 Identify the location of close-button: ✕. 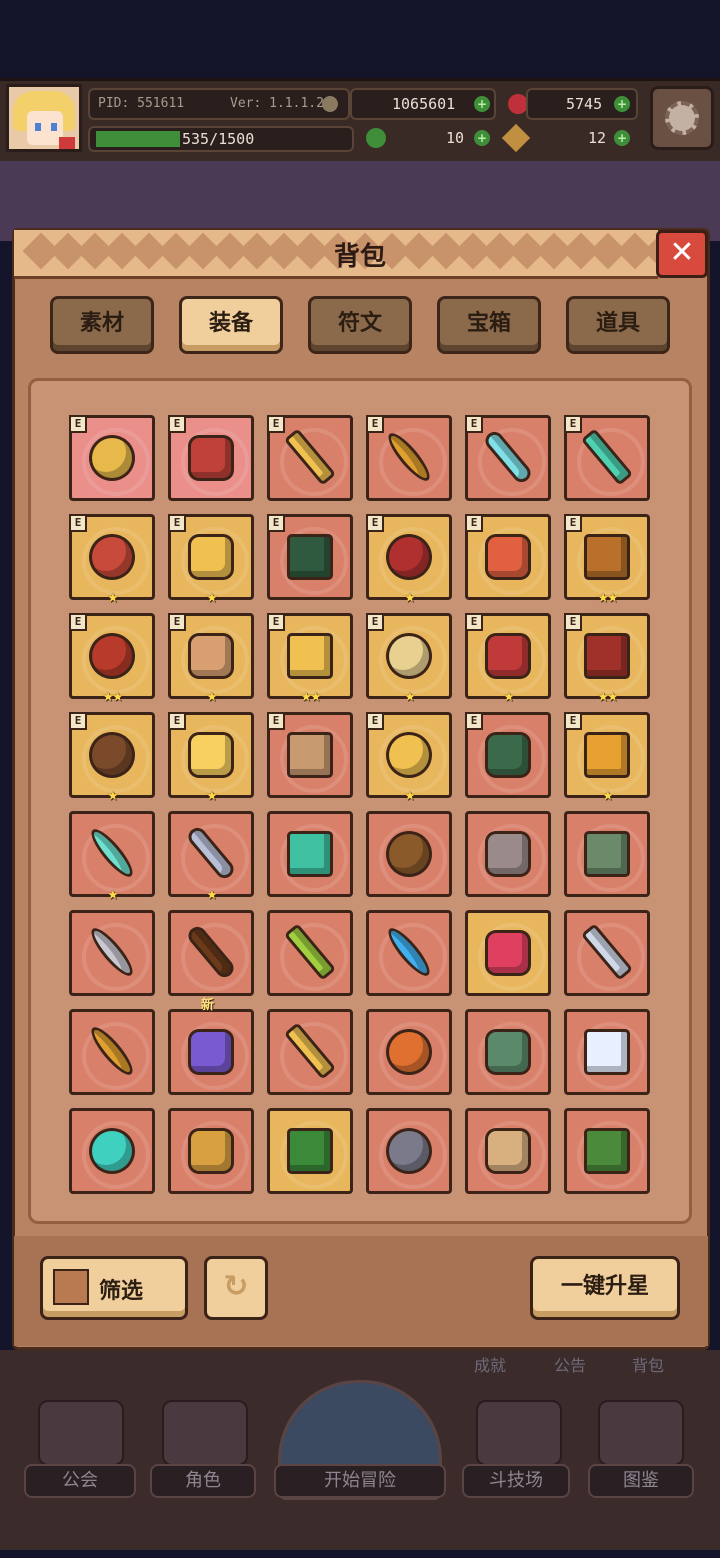
(682, 254).